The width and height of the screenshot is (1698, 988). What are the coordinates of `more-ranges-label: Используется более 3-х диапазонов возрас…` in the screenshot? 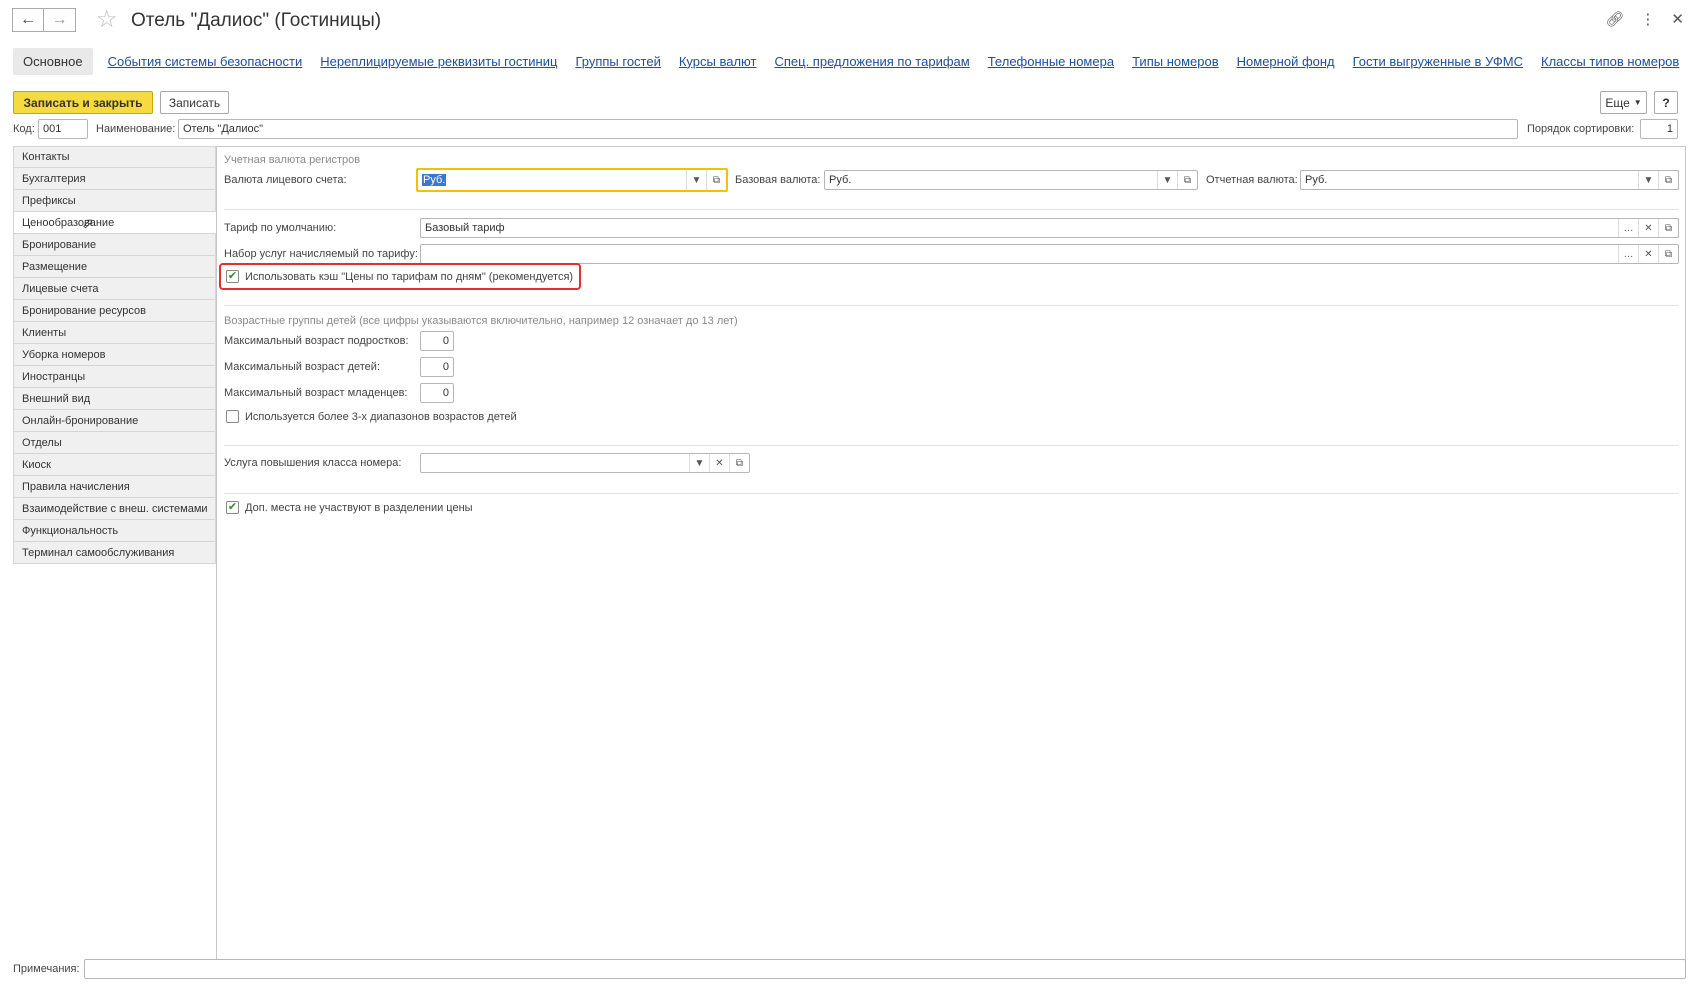 It's located at (381, 416).